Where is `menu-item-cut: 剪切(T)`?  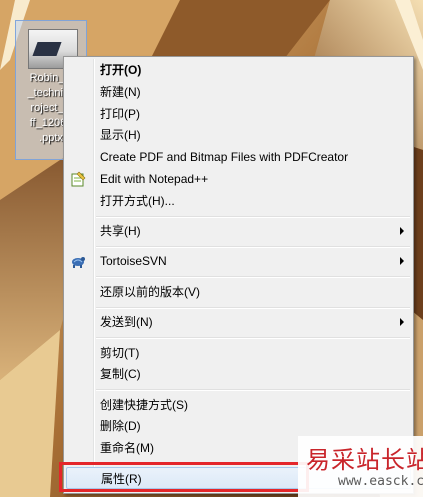 menu-item-cut: 剪切(T) is located at coordinates (238, 353).